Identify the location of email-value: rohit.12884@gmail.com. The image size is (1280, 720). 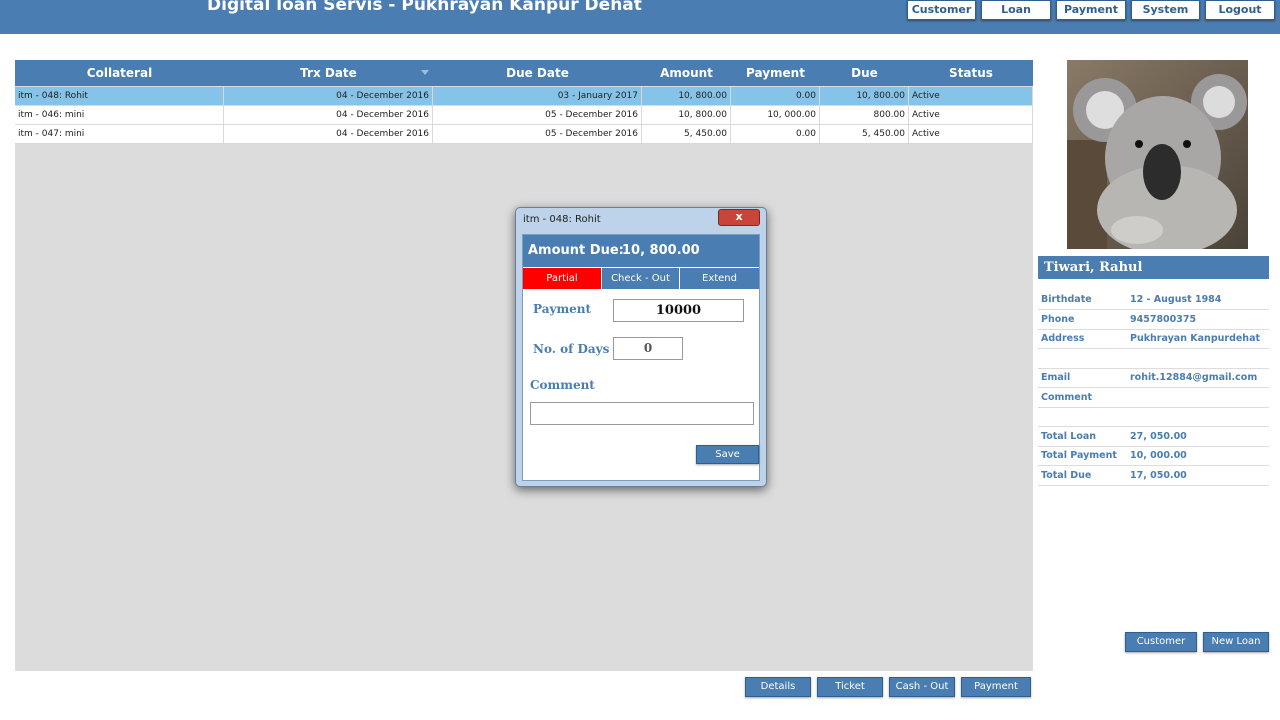
(1194, 377).